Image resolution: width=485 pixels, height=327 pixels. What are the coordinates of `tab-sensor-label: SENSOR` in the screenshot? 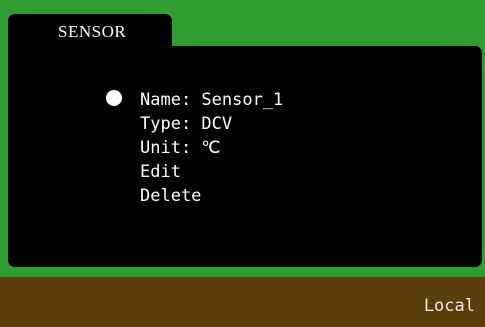 It's located at (92, 31).